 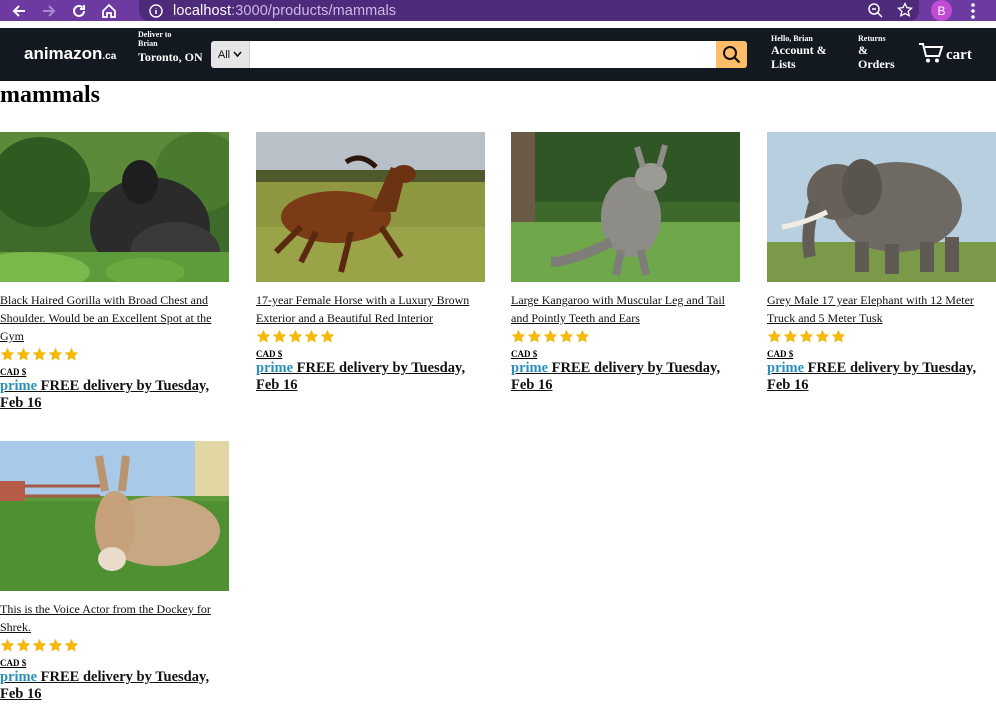 What do you see at coordinates (799, 57) in the screenshot?
I see `account-label: Account & Lists` at bounding box center [799, 57].